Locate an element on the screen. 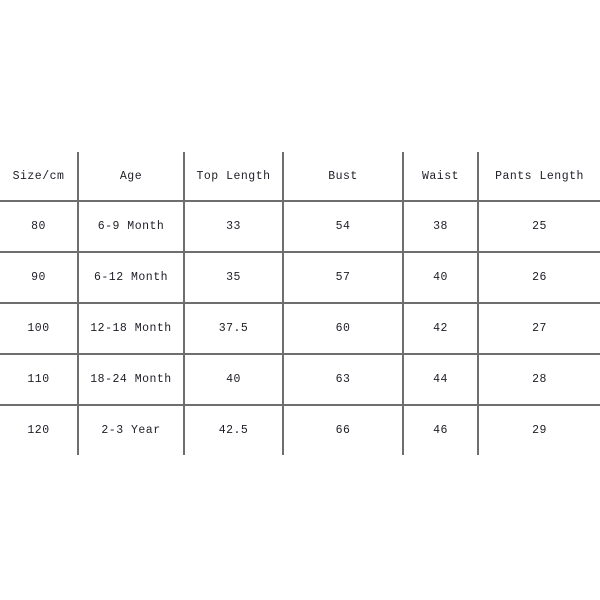  table-row: 120 2-3 Year 42.5 66 46 29 is located at coordinates (300, 429).